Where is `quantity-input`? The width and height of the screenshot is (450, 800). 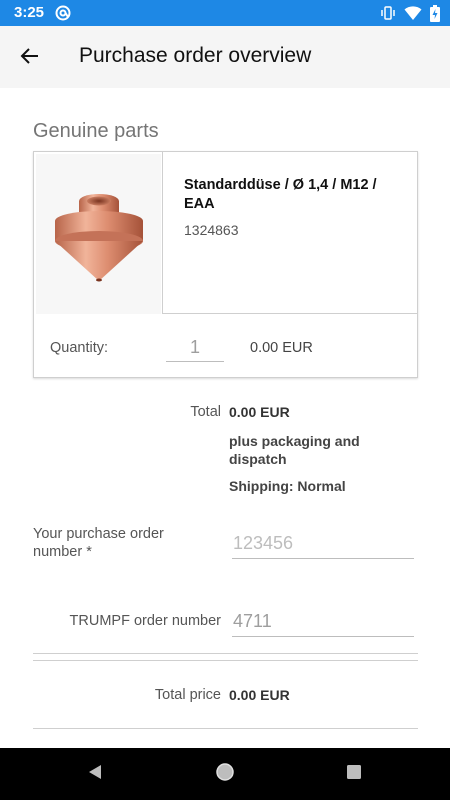
quantity-input is located at coordinates (195, 348).